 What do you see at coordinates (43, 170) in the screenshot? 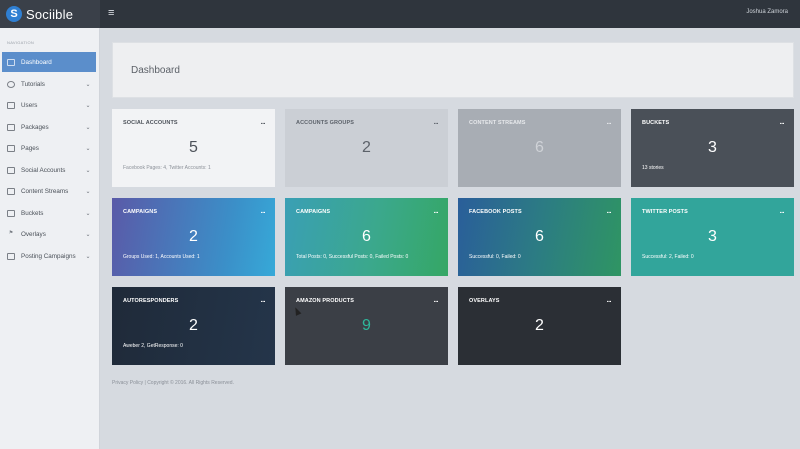
I see `sidebar-item-label: Social Accounts` at bounding box center [43, 170].